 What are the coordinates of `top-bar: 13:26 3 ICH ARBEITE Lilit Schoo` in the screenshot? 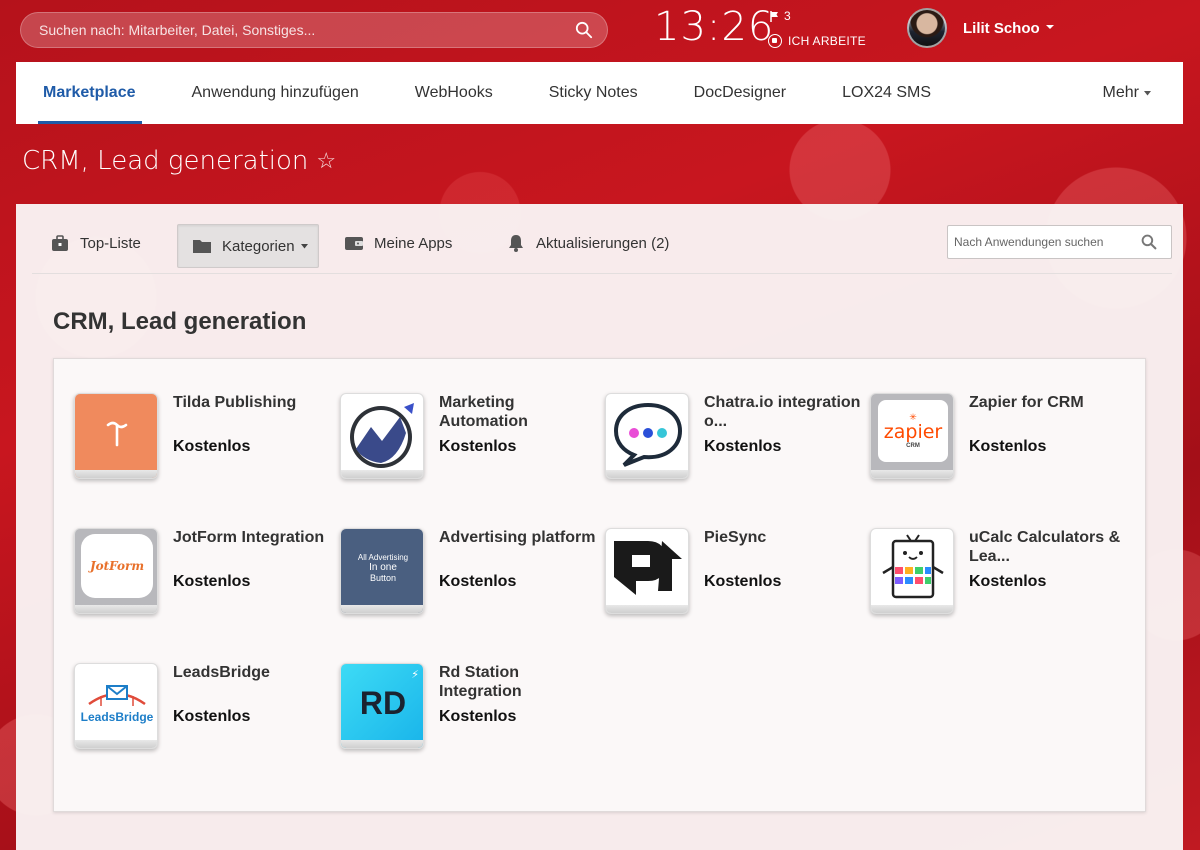 It's located at (600, 31).